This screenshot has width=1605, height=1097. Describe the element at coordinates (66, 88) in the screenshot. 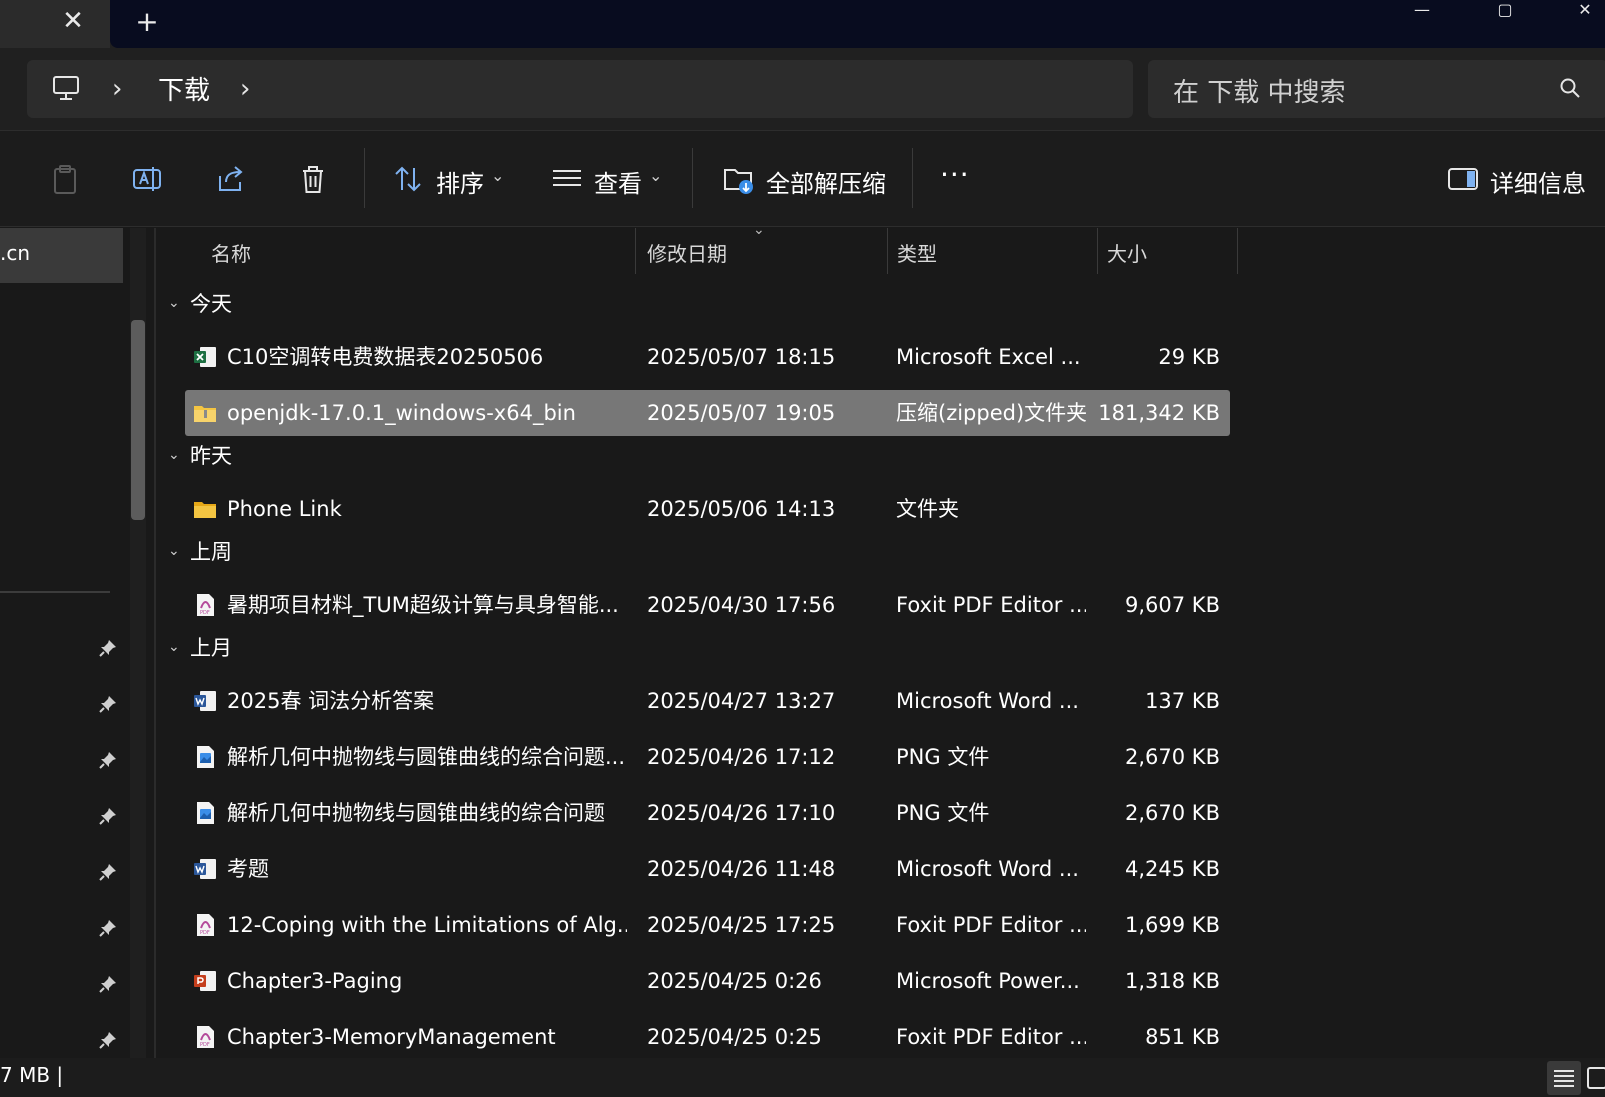

I see `computer-icon` at that location.